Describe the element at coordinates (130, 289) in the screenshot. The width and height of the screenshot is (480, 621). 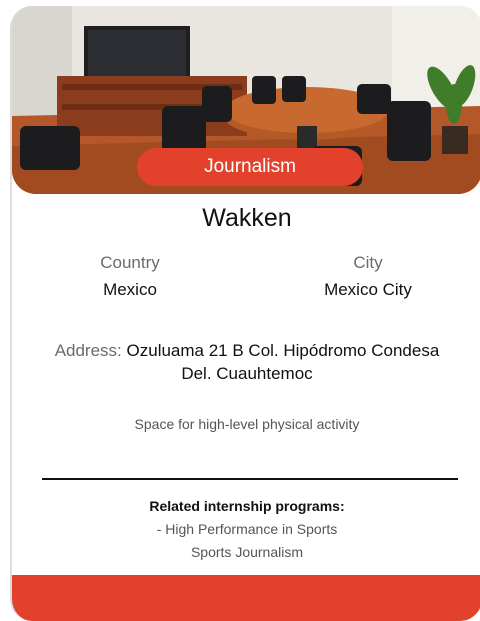
I see `country-value: Mexico` at that location.